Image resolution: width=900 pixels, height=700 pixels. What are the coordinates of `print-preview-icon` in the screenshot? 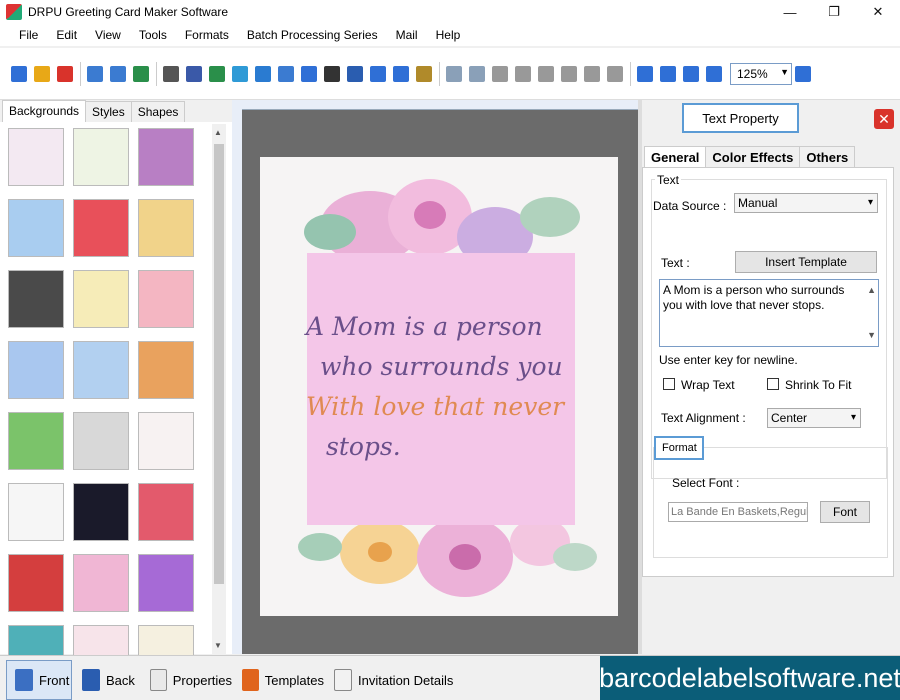 It's located at (194, 74).